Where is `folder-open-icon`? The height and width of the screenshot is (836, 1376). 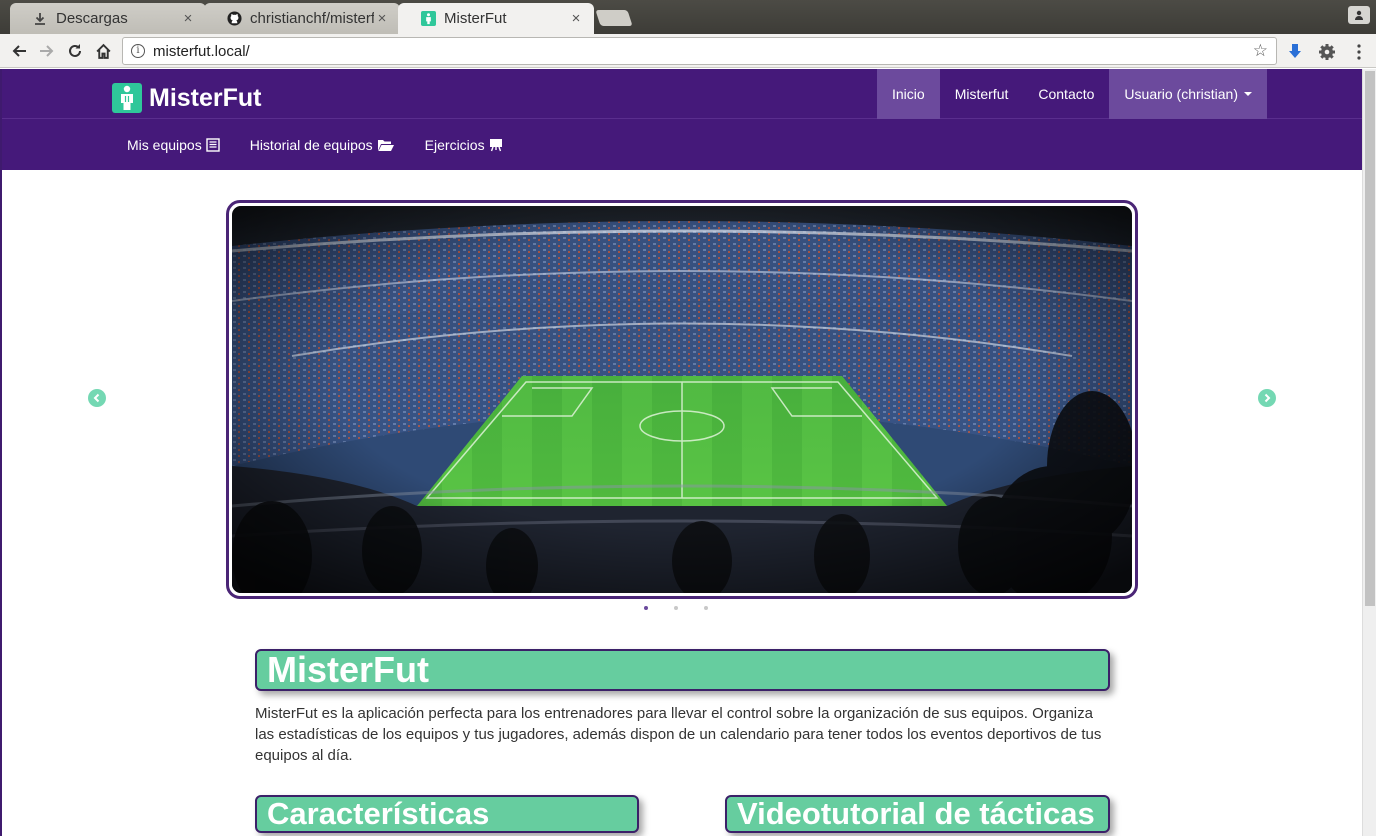
folder-open-icon is located at coordinates (386, 145).